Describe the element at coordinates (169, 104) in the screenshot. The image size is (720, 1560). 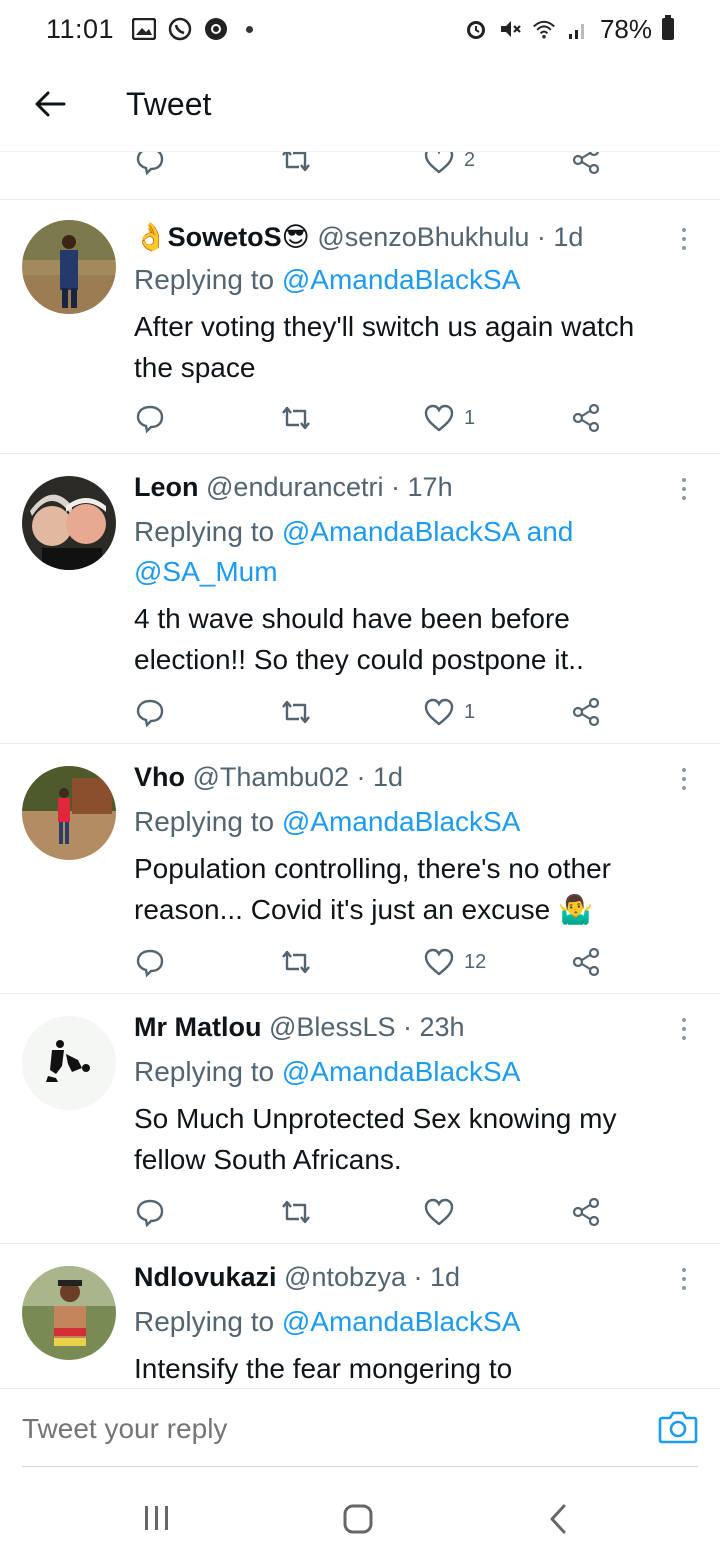
I see `page-title: Tweet` at that location.